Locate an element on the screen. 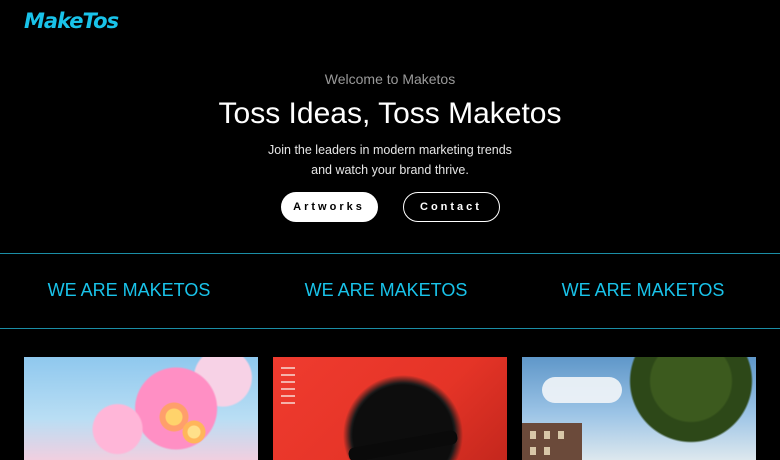 This screenshot has width=780, height=460. contact-button: Contact is located at coordinates (451, 207).